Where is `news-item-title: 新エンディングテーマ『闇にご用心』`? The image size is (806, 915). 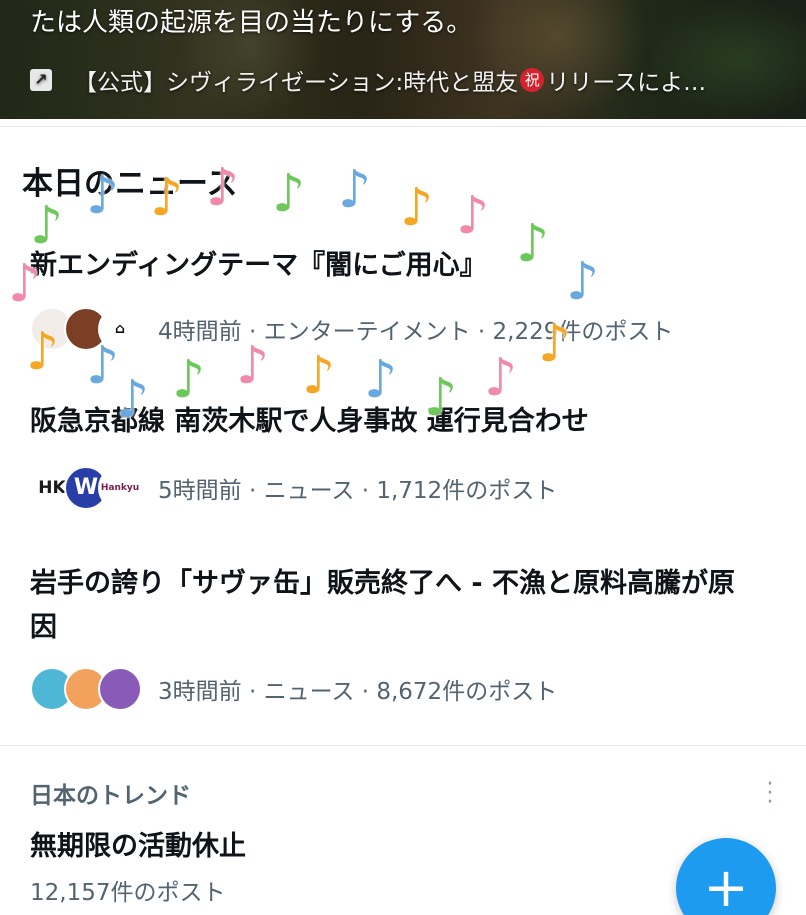
news-item-title: 新エンディングテーマ『闇にご用心』 is located at coordinates (258, 266).